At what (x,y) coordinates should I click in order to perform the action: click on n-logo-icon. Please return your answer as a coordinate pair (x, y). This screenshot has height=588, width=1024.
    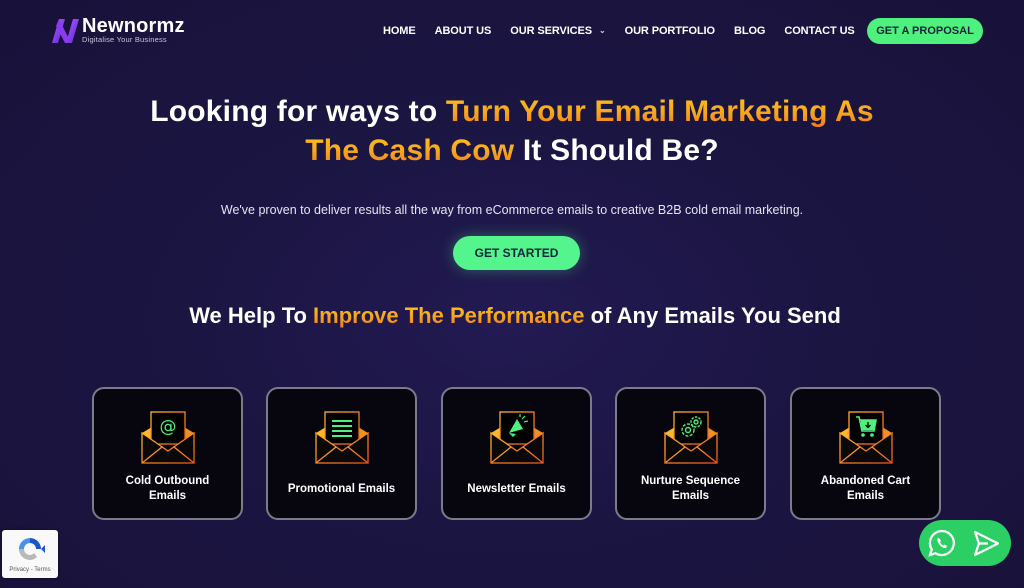
    Looking at the image, I should click on (65, 31).